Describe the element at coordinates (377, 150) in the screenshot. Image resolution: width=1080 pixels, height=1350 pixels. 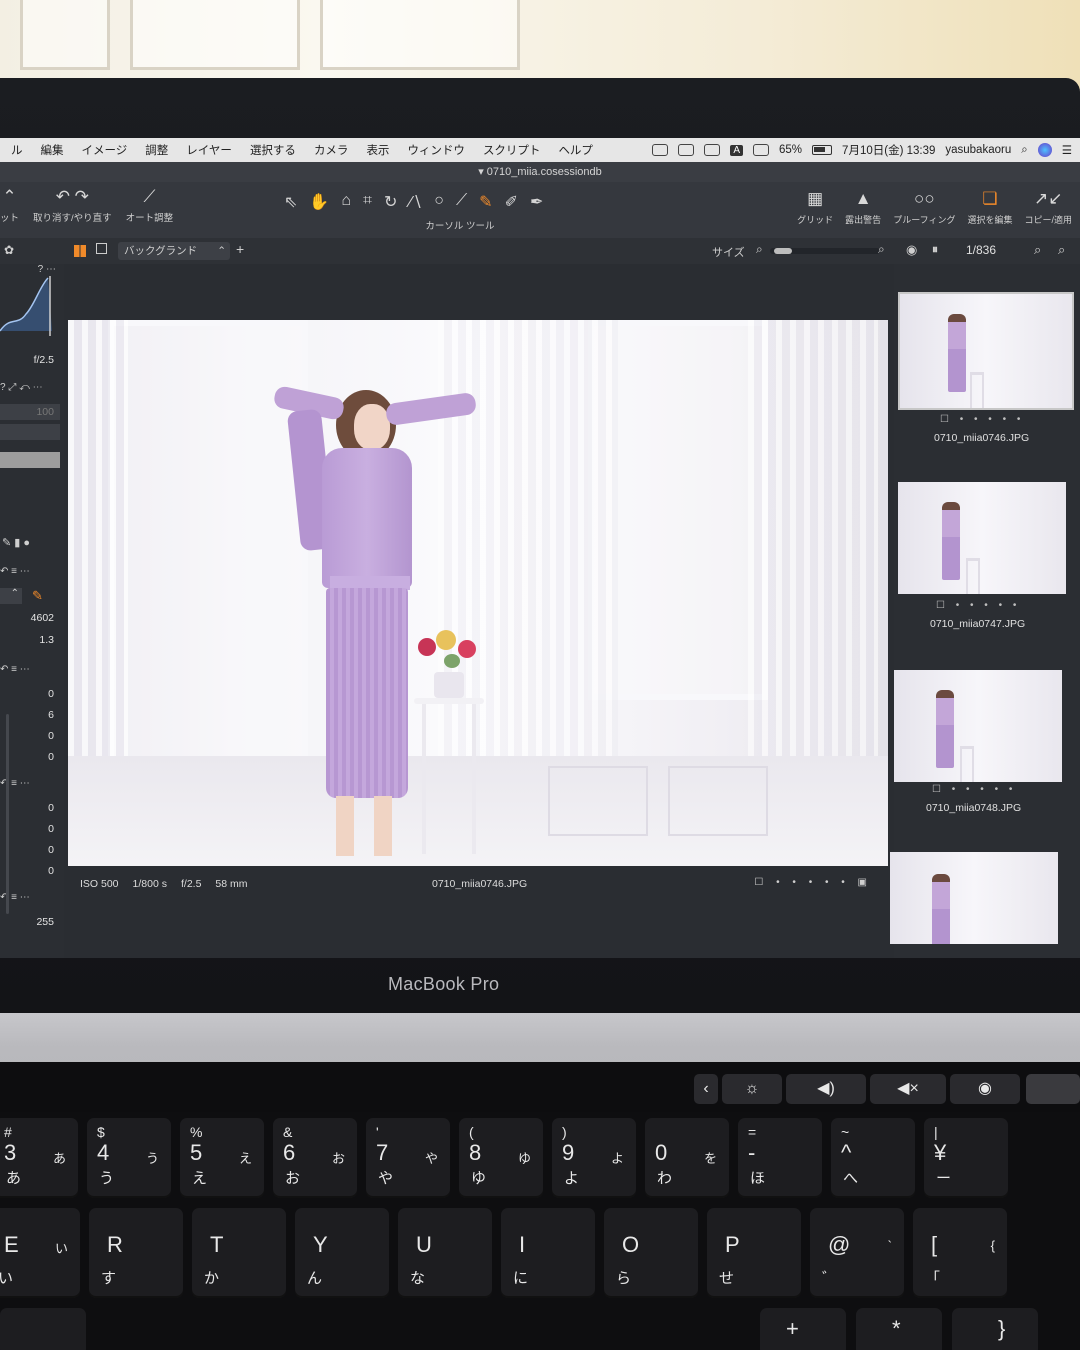
I see `menu-item: 表示` at that location.